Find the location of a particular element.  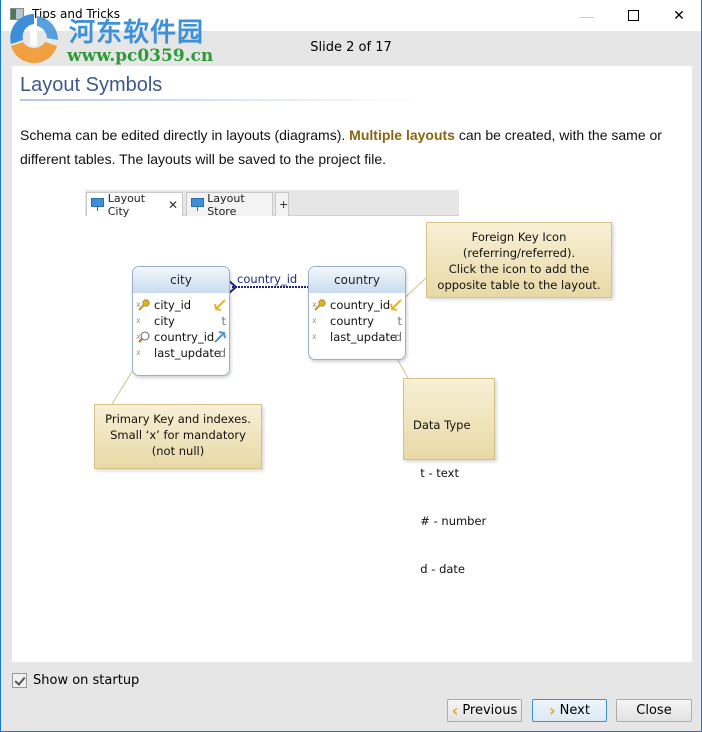

app-icon is located at coordinates (17, 14).